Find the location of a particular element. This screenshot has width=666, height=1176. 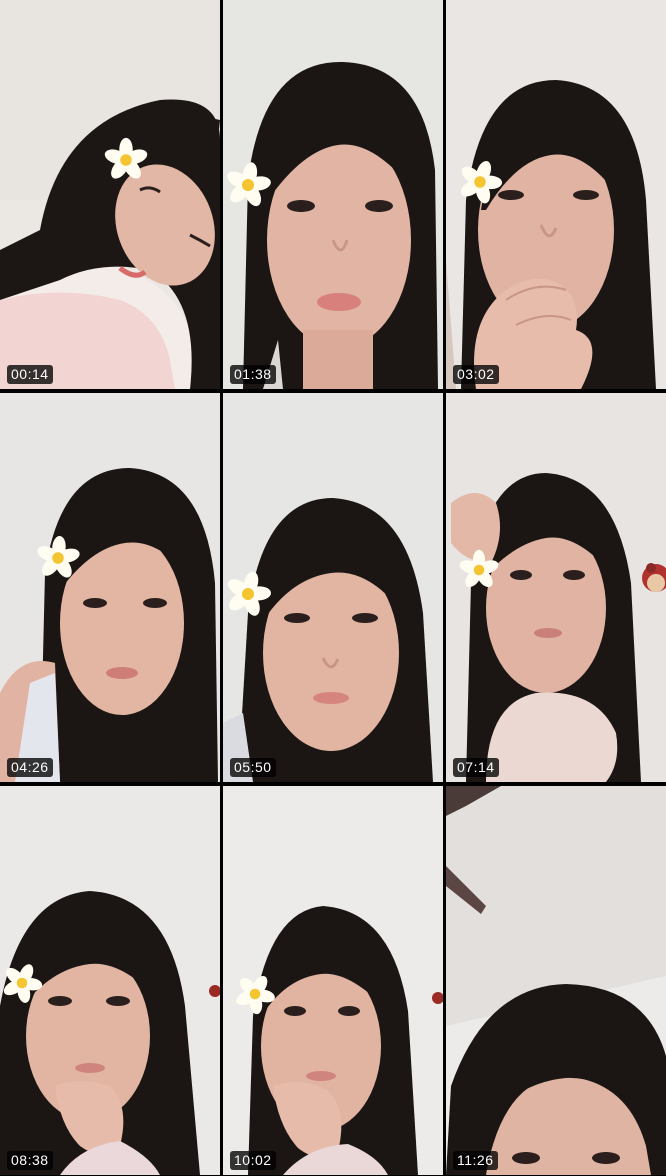

video-thumbnail: 11:26 is located at coordinates (556, 980).